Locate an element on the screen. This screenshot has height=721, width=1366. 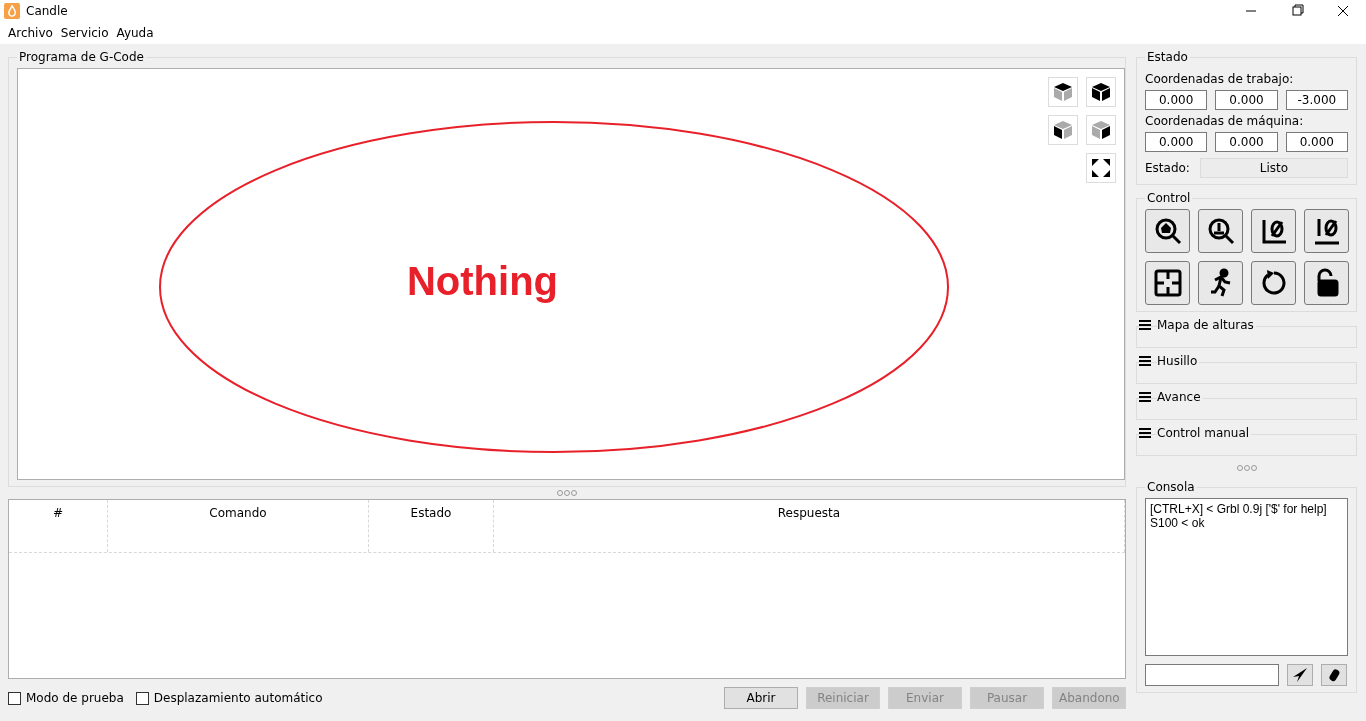
paper-plane-icon is located at coordinates (1300, 675).